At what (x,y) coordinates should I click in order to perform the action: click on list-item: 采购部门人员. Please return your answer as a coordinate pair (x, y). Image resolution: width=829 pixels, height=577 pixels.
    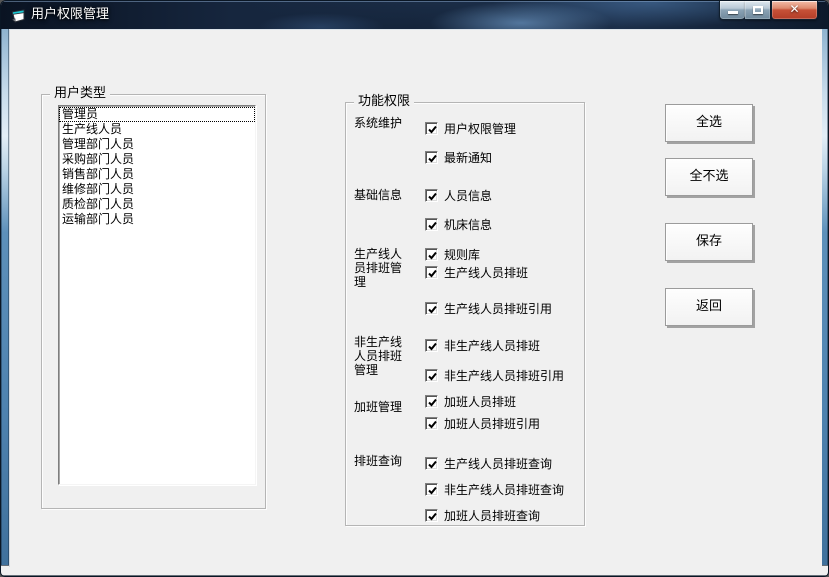
    Looking at the image, I should click on (157, 159).